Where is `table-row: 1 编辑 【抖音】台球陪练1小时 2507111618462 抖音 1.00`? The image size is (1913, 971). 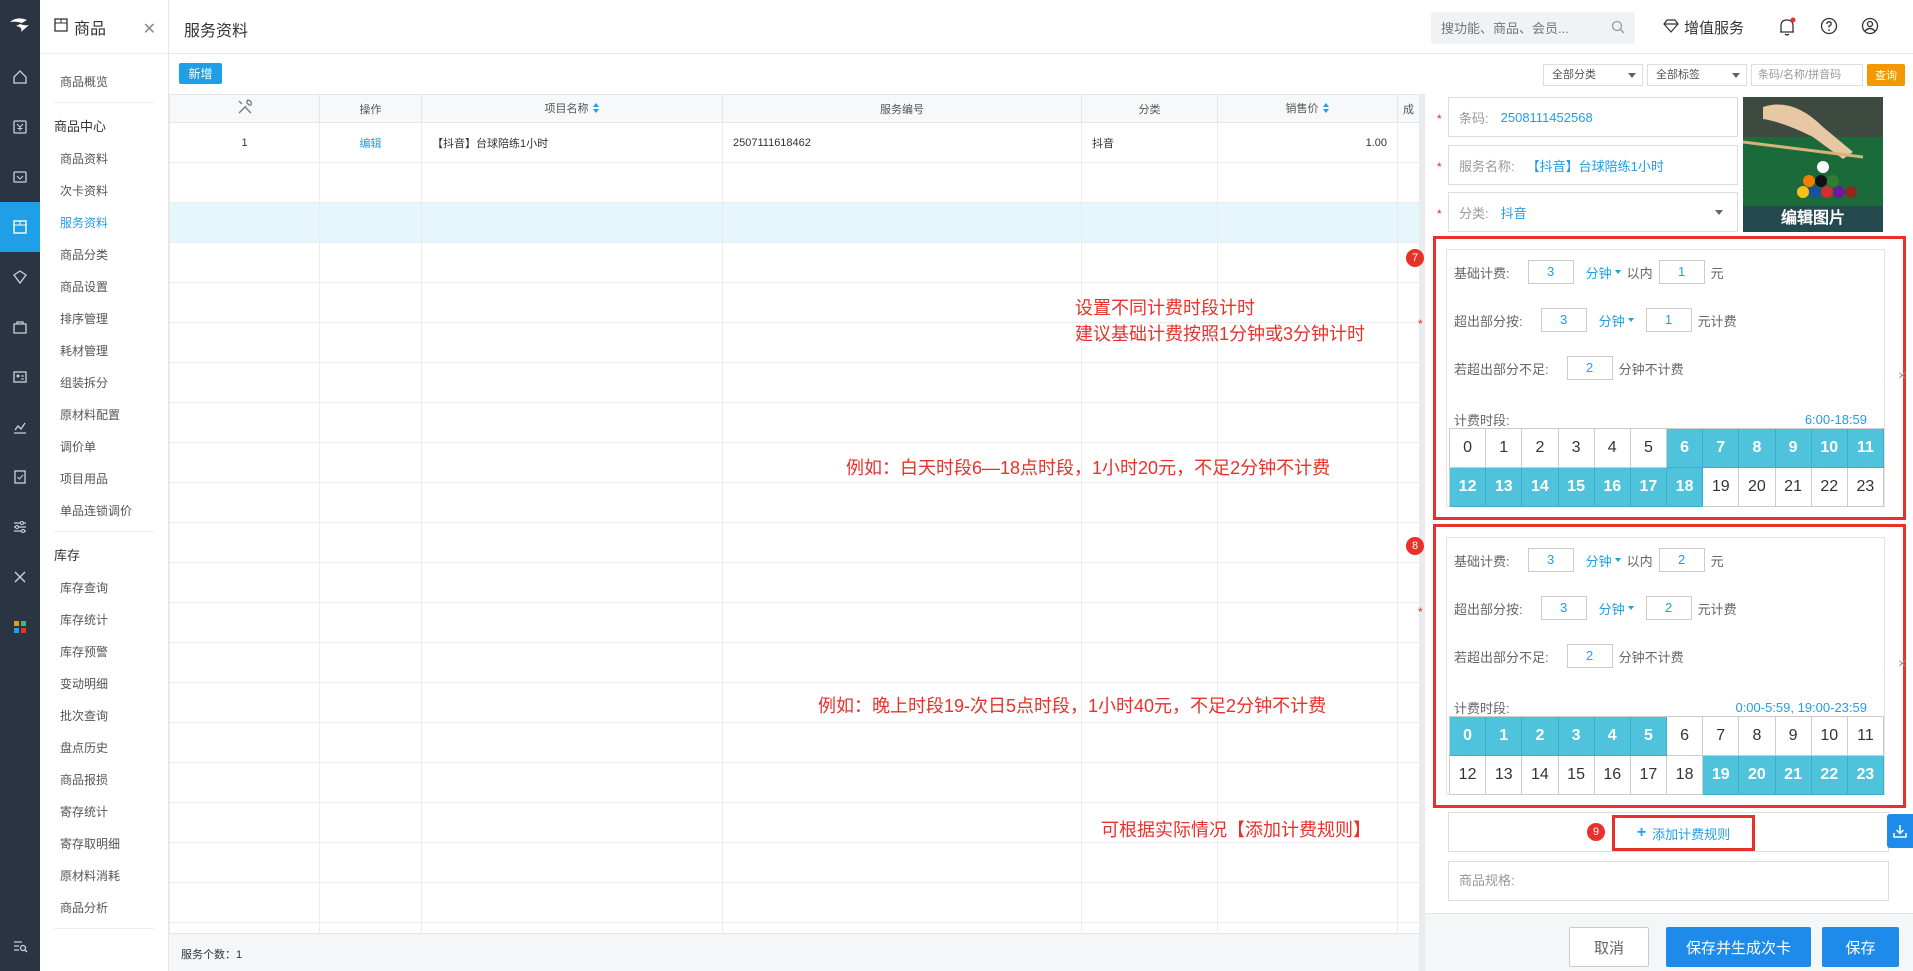
table-row: 1 编辑 【抖音】台球陪练1小时 2507111618462 抖音 1.00 is located at coordinates (794, 142).